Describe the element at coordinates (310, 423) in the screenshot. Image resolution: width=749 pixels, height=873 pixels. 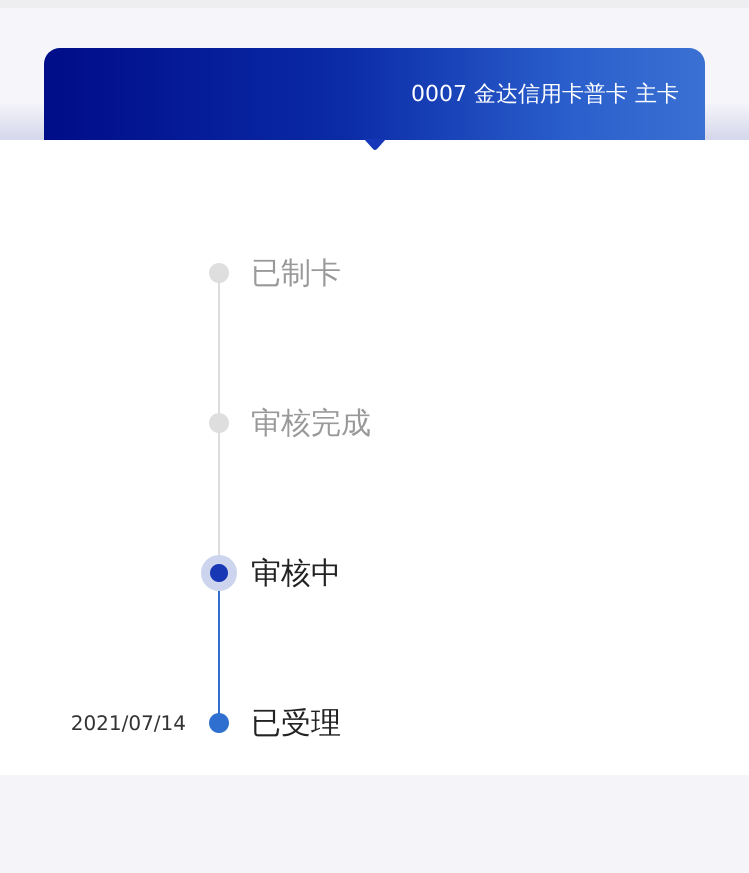
I see `step-label: 审核完成` at that location.